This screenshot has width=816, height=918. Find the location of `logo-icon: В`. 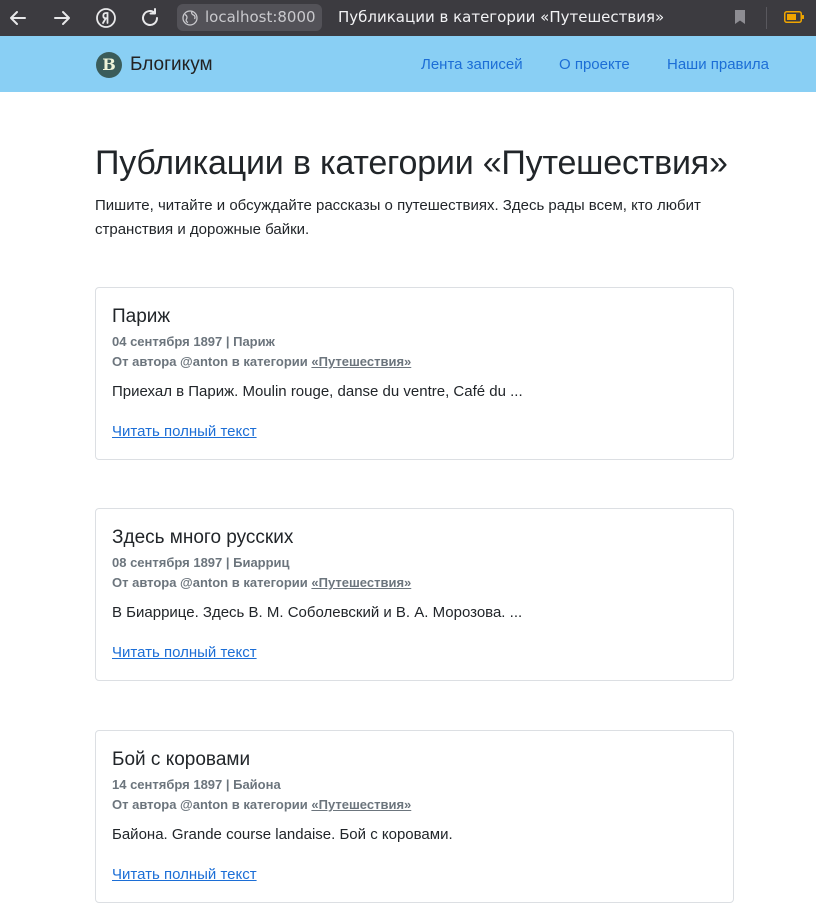

logo-icon: В is located at coordinates (109, 65).